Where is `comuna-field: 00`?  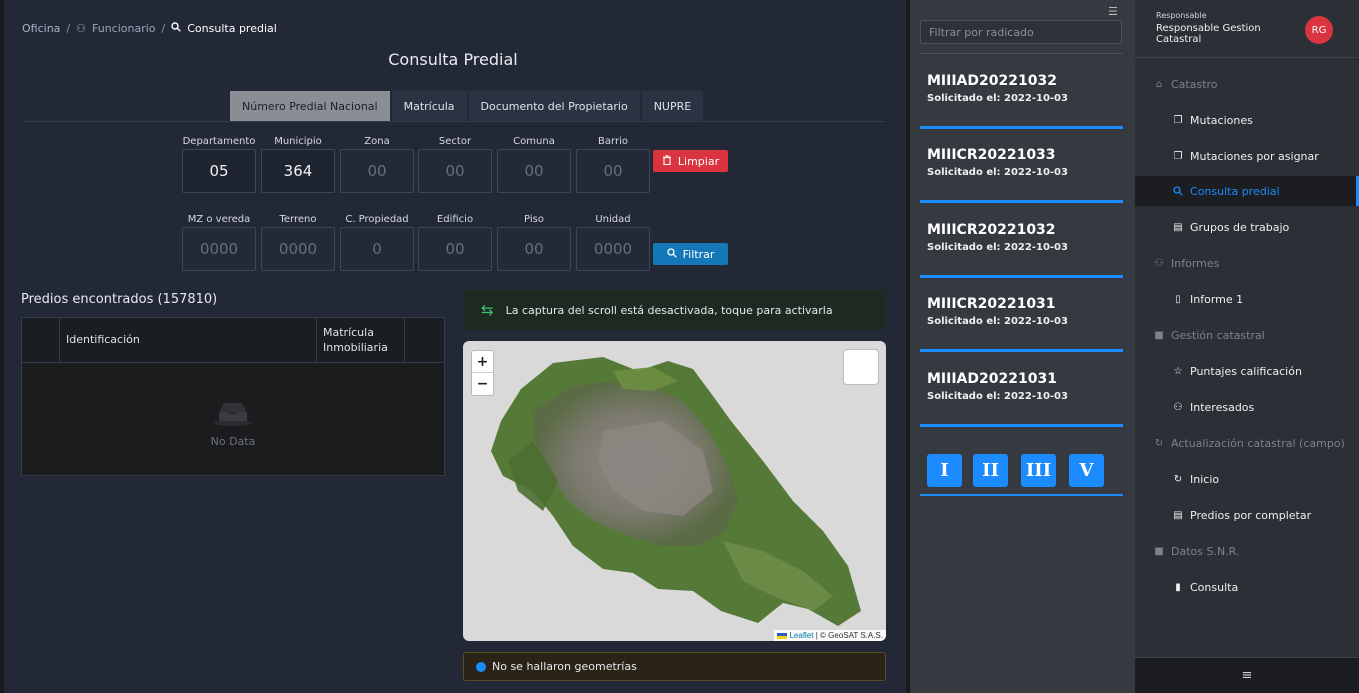
comuna-field: 00 is located at coordinates (534, 171).